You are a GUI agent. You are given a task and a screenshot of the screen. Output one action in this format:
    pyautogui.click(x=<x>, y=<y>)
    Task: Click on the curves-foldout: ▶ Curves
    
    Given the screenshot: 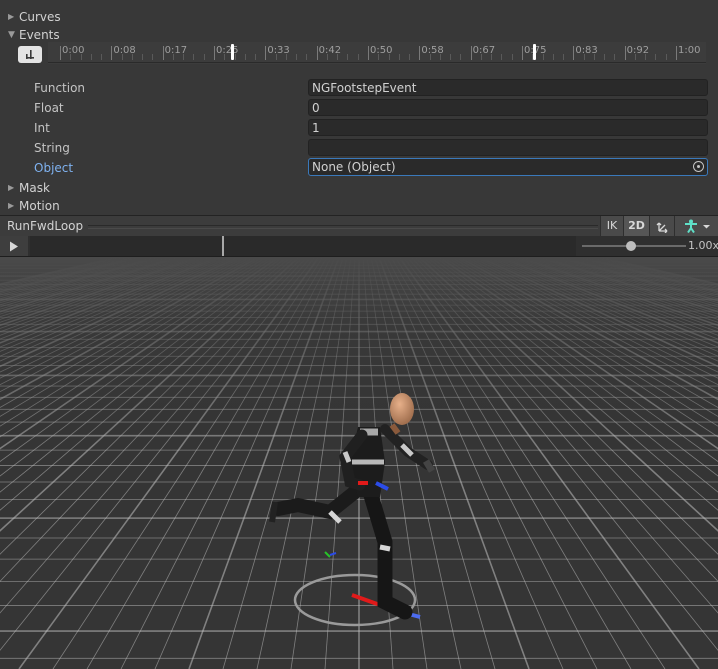 What is the action you would take?
    pyautogui.click(x=34, y=17)
    